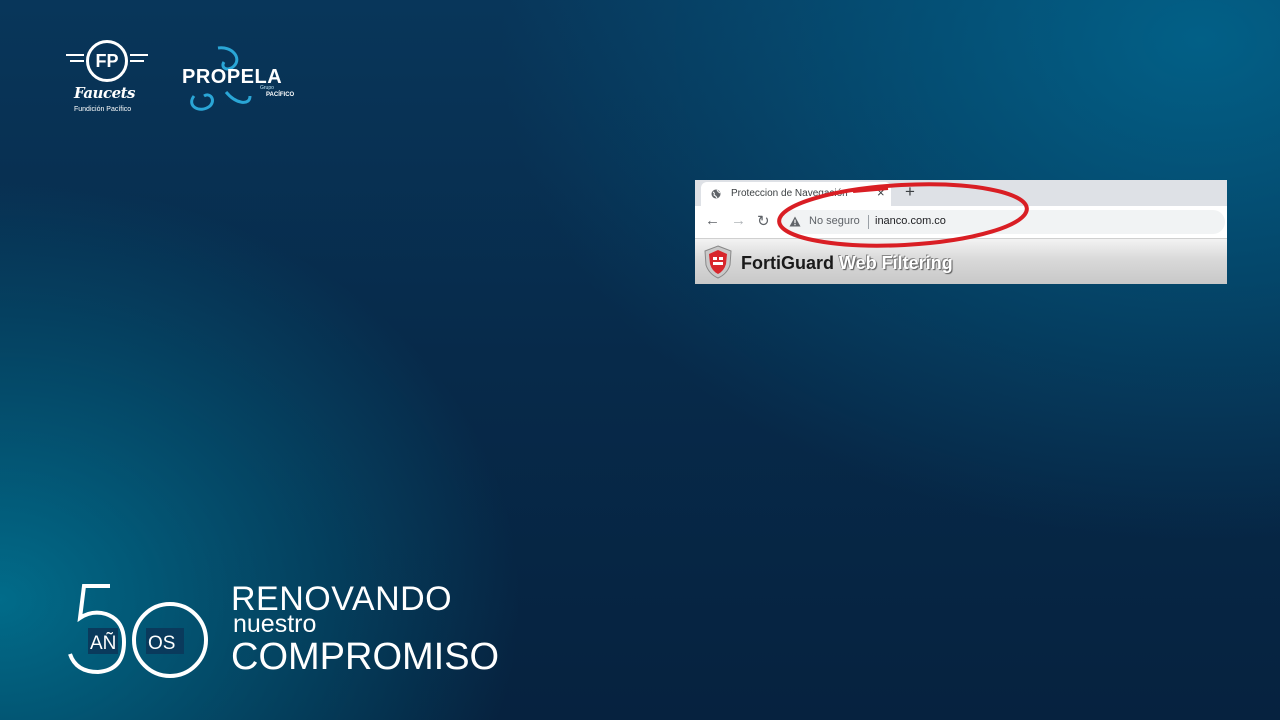 This screenshot has height=720, width=1280. What do you see at coordinates (365, 657) in the screenshot?
I see `slogan-line-3: COMPROMISO` at bounding box center [365, 657].